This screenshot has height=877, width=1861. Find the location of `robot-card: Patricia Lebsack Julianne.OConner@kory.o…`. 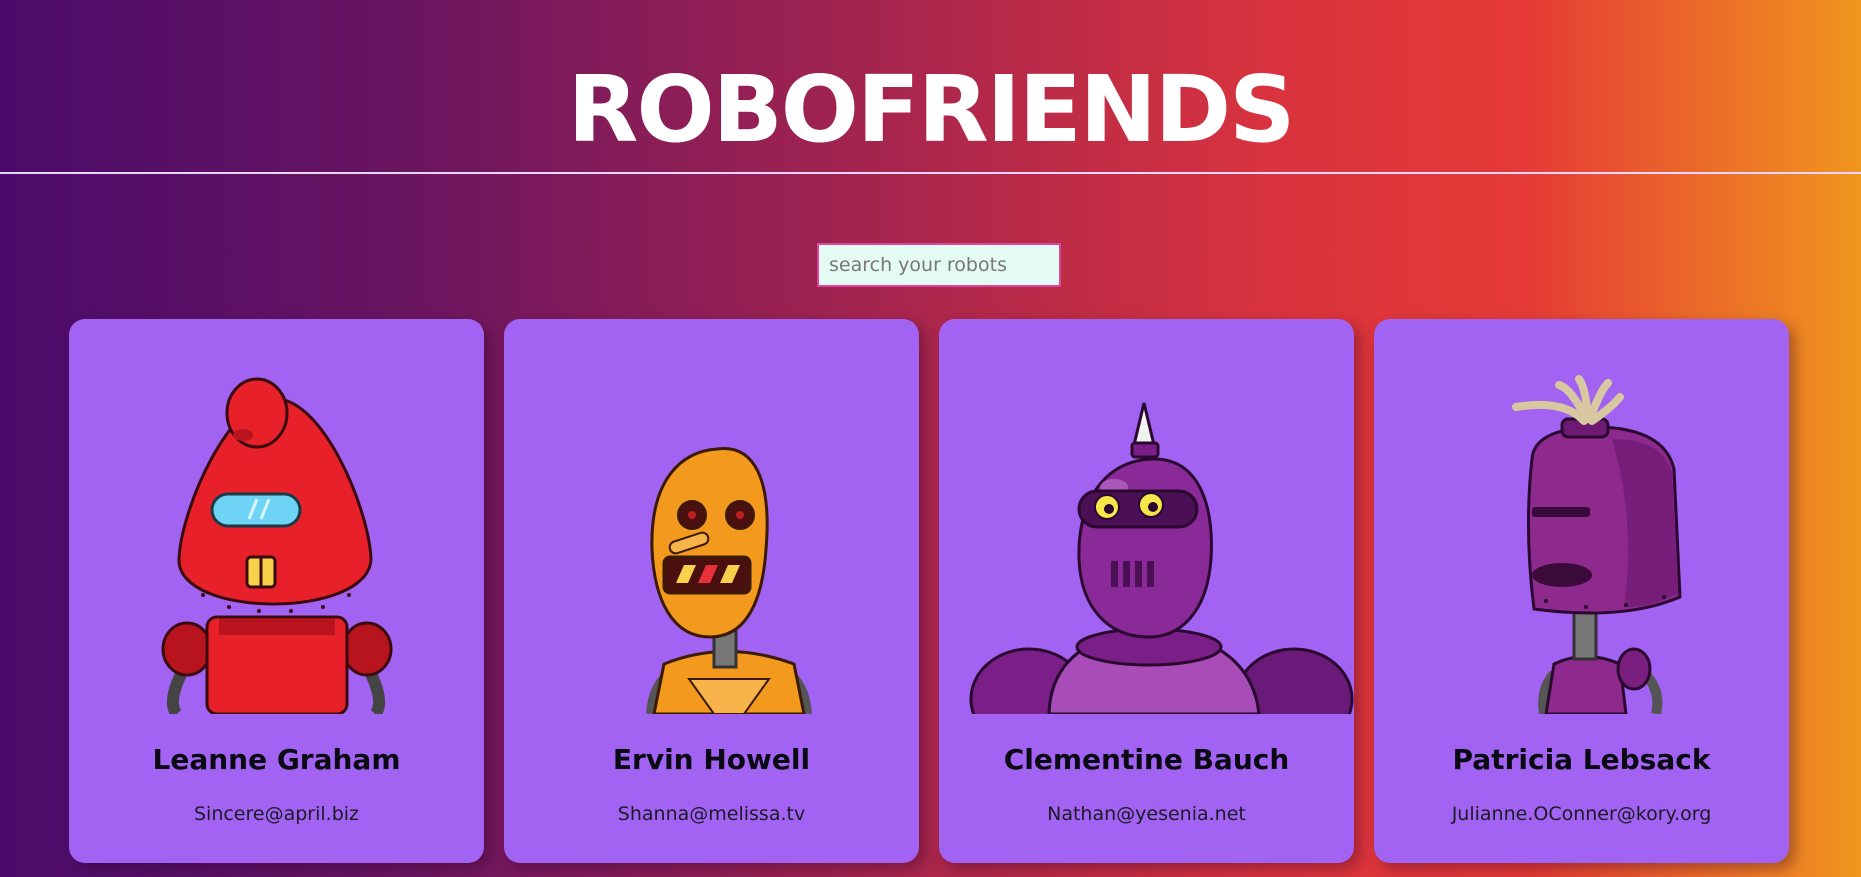

robot-card: Patricia Lebsack Julianne.OConner@kory.o… is located at coordinates (1581, 591).